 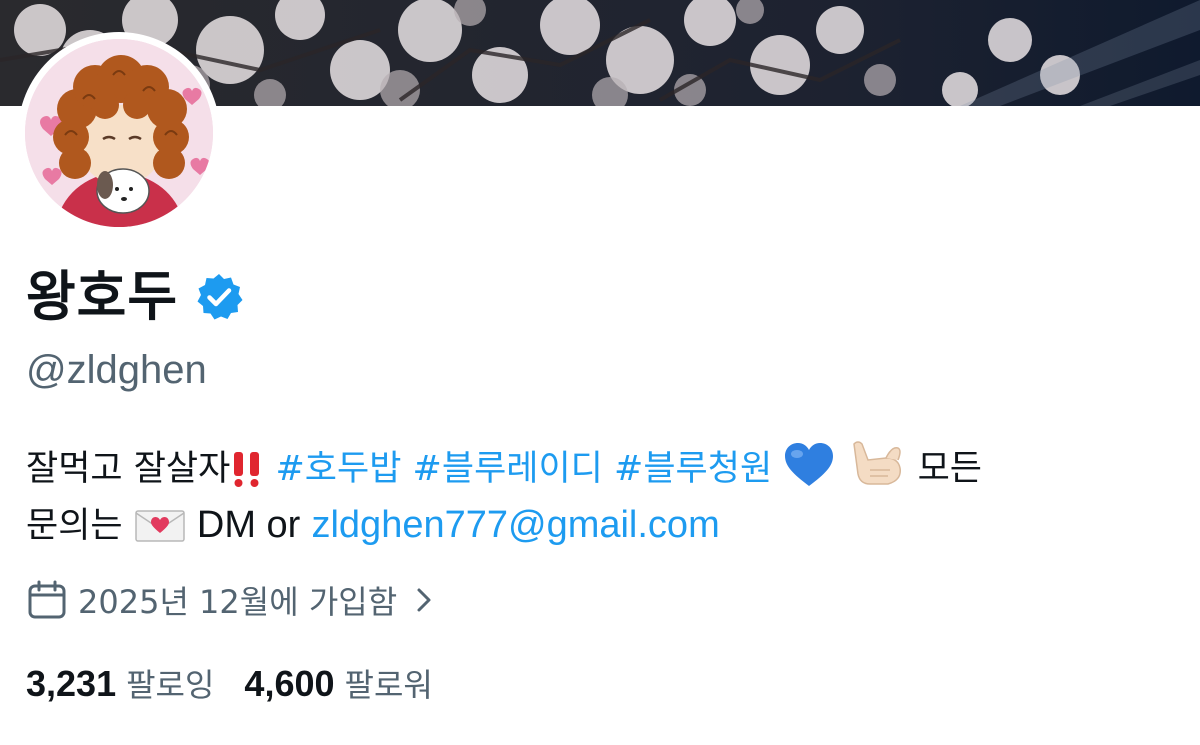 I want to click on chevron-right-icon, so click(x=424, y=600).